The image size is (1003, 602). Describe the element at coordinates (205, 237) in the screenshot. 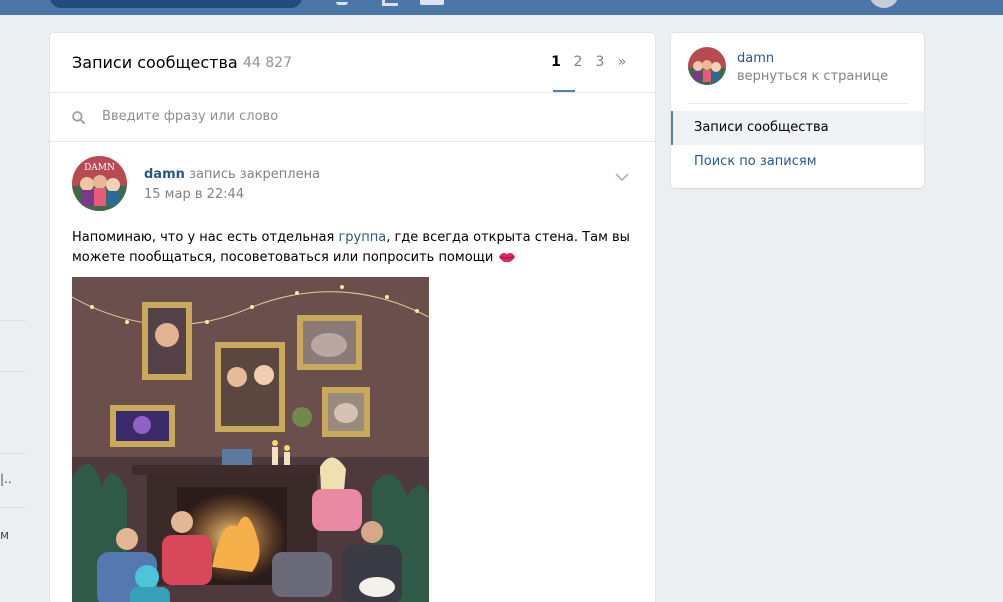

I see `post-text-part: Напоминаю, что у нас есть отдельная` at that location.